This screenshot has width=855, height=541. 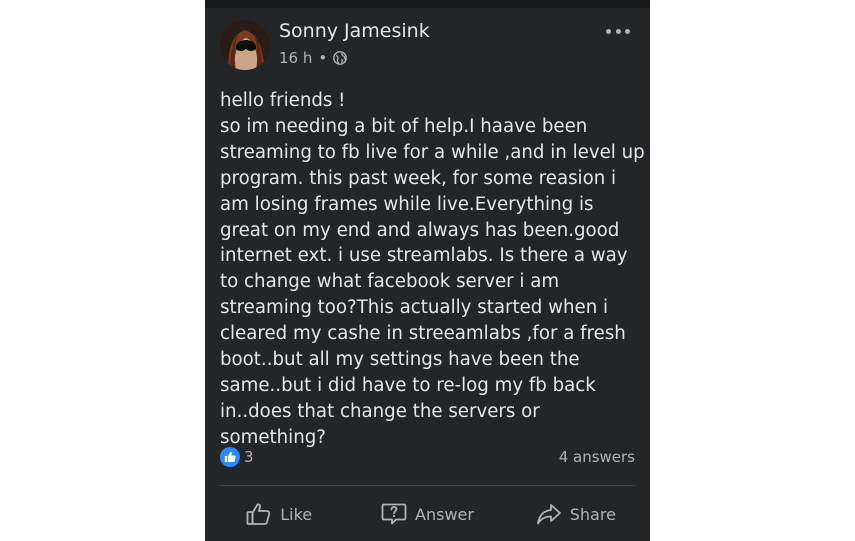 I want to click on avatar, so click(x=245, y=45).